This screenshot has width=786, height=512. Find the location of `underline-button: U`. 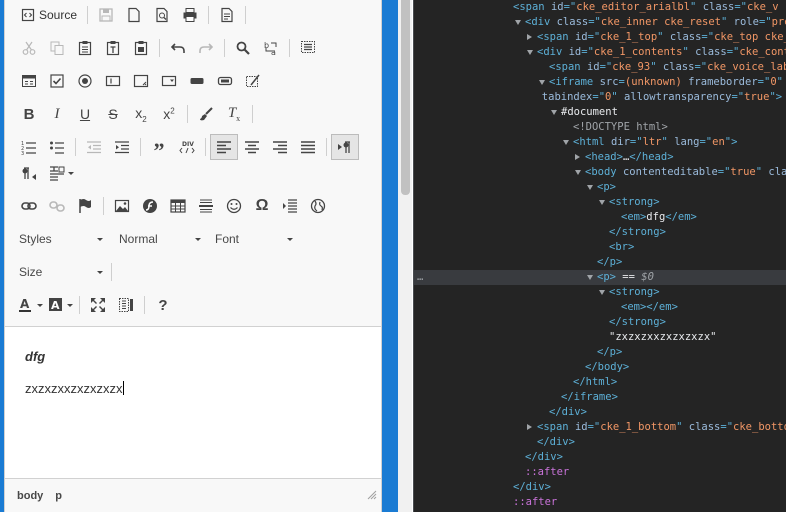

underline-button: U is located at coordinates (85, 114).